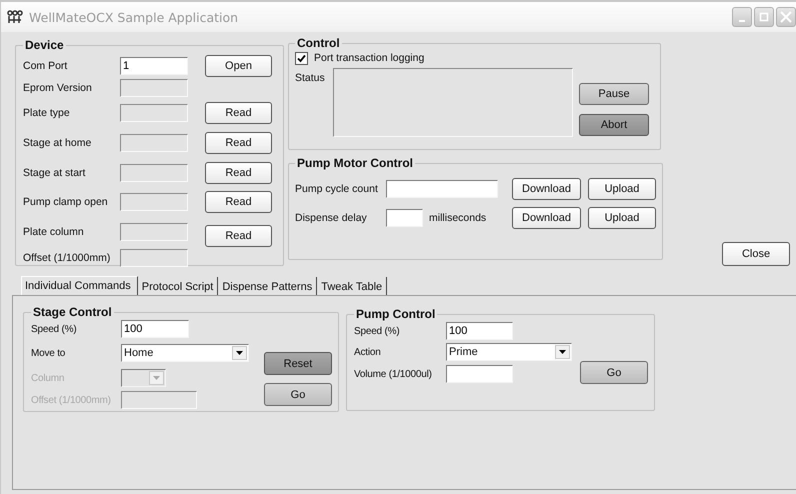 The width and height of the screenshot is (796, 494). What do you see at coordinates (154, 65) in the screenshot?
I see `input-field: 1` at bounding box center [154, 65].